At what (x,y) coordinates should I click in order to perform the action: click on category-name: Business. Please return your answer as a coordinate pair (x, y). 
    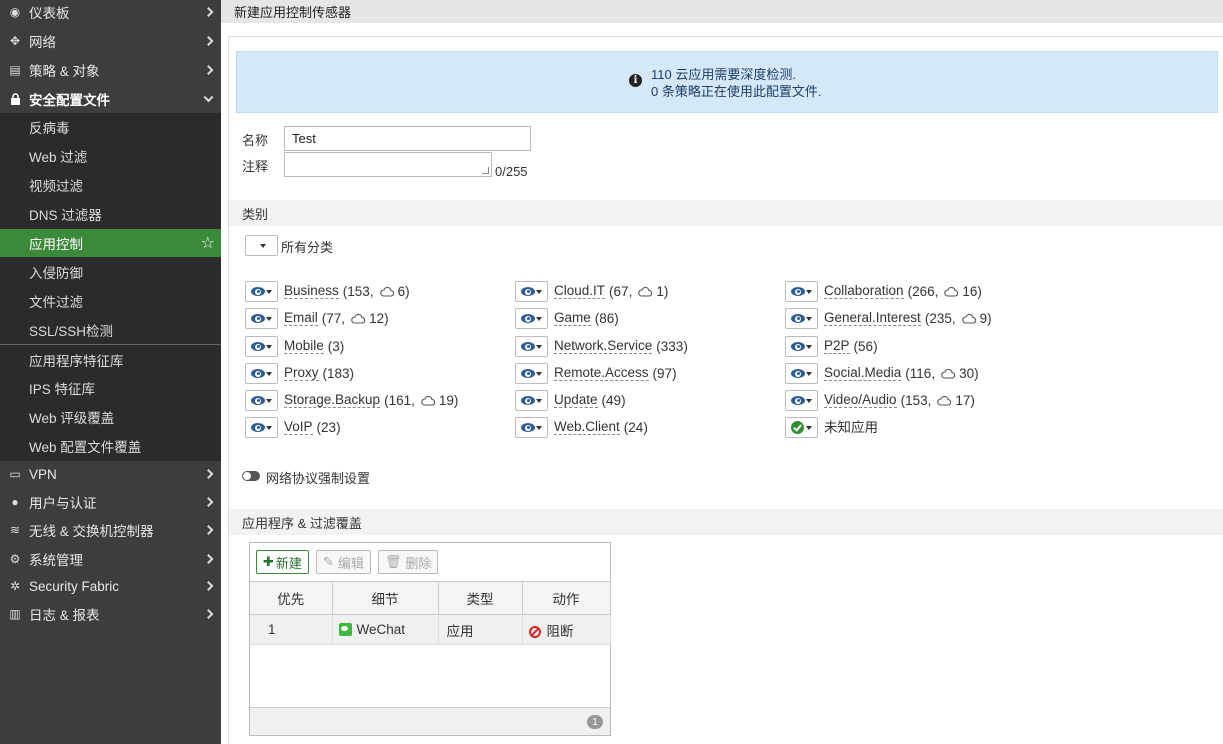
    Looking at the image, I should click on (311, 291).